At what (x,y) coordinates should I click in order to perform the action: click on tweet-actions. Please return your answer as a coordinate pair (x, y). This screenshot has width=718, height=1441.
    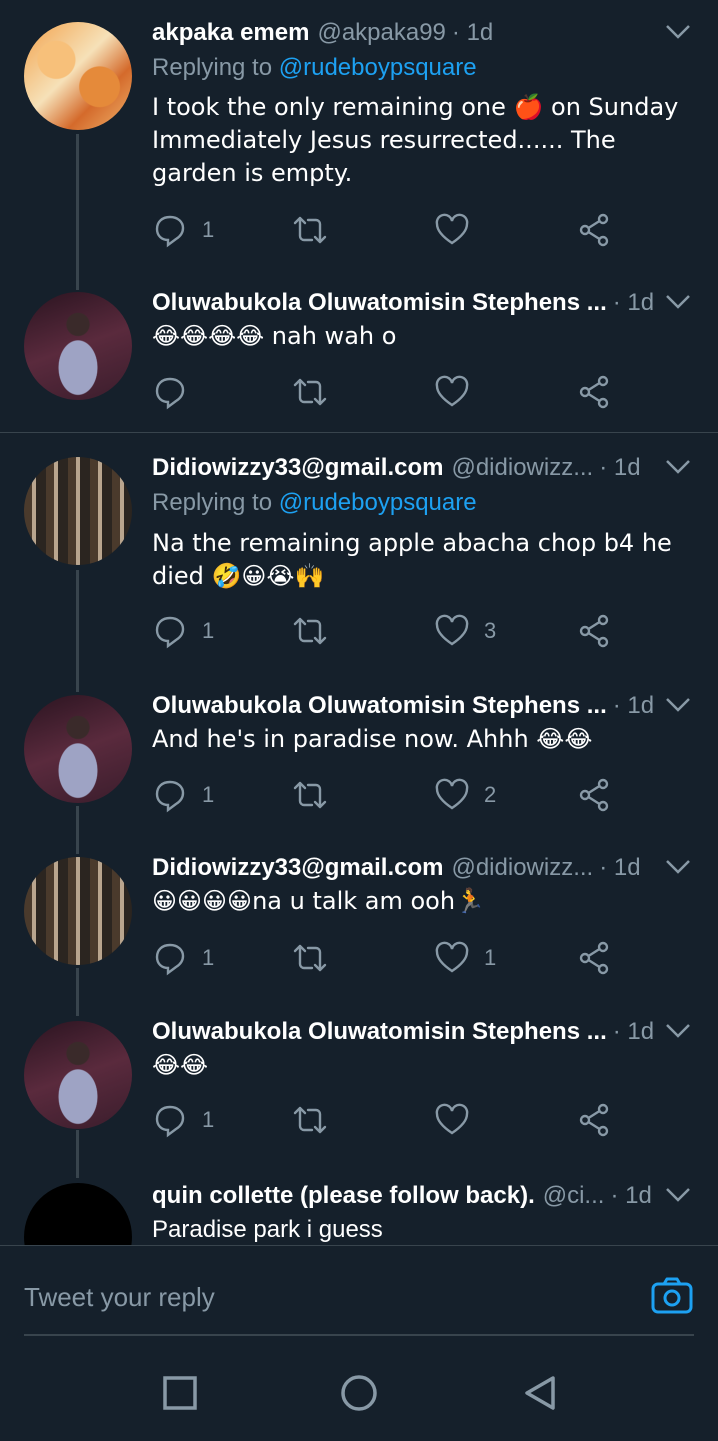
    Looking at the image, I should click on (387, 392).